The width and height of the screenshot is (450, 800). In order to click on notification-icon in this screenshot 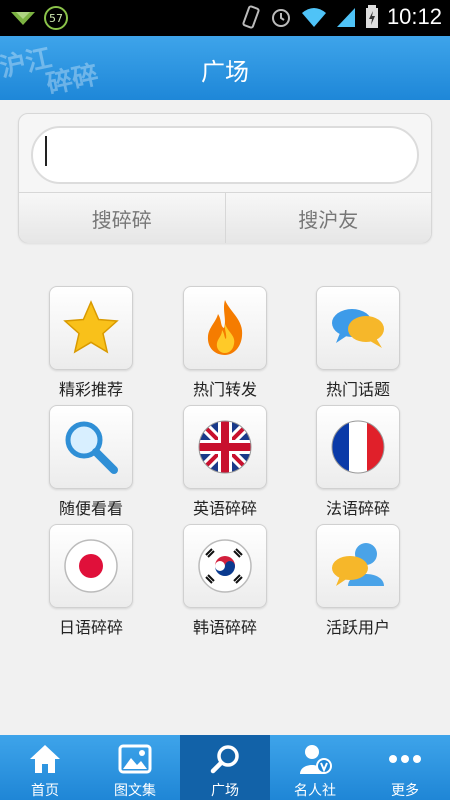, I will do `click(23, 18)`.